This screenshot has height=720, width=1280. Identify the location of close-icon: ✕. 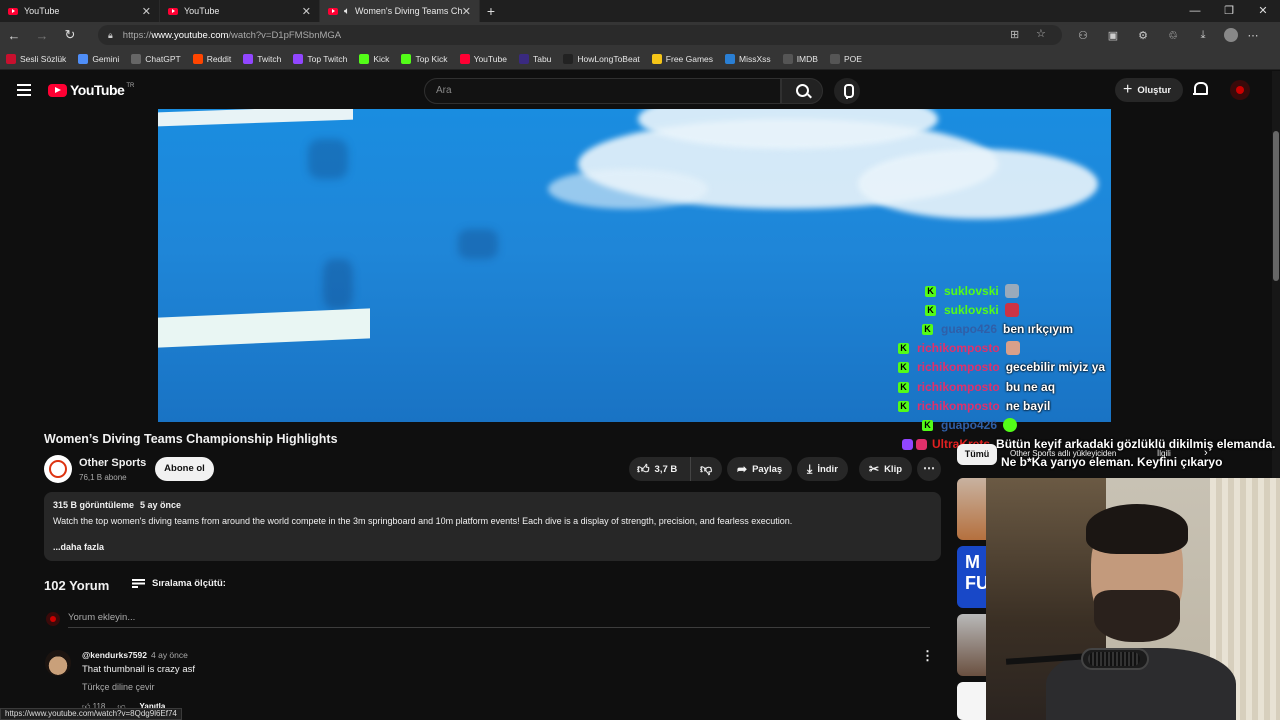
(1263, 11).